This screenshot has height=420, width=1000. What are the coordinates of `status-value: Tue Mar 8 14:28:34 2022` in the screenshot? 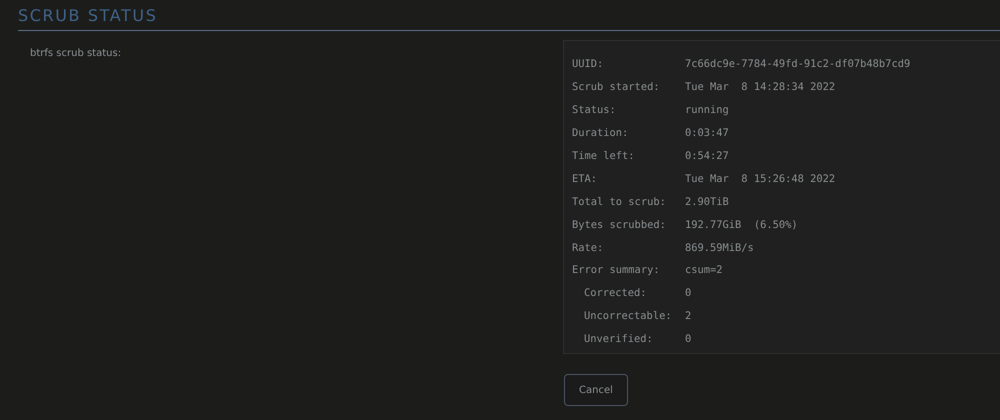 It's located at (760, 87).